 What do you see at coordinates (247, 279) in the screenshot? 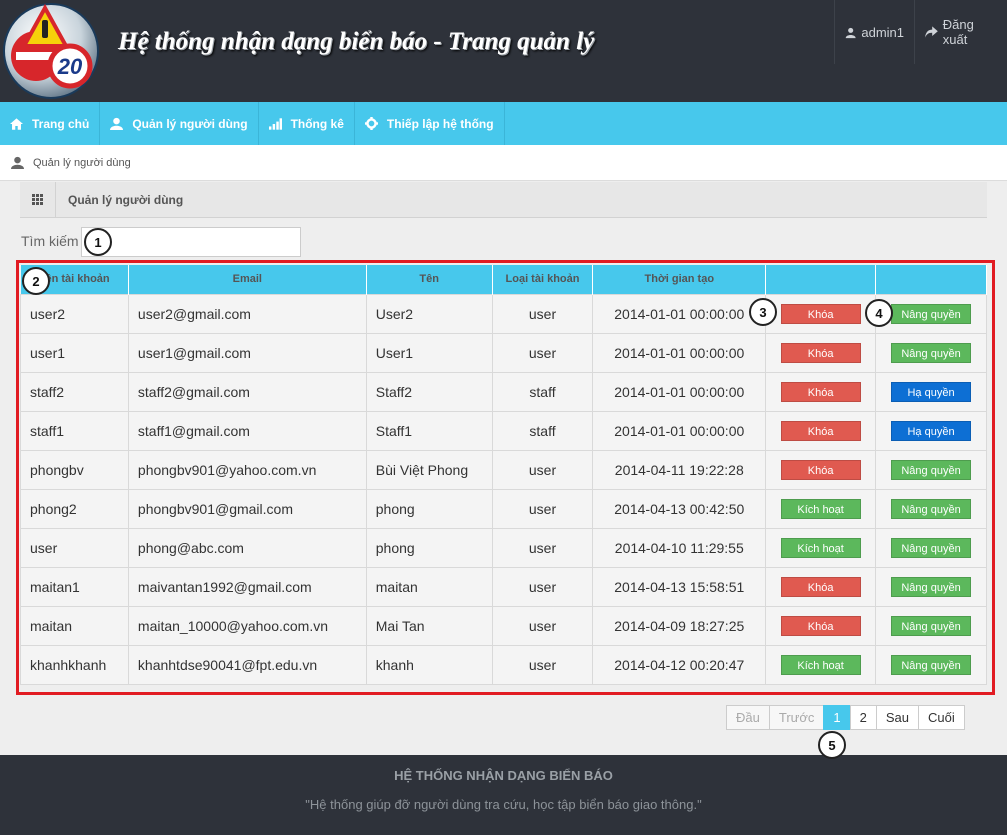
I see `column-header-email: Email` at bounding box center [247, 279].